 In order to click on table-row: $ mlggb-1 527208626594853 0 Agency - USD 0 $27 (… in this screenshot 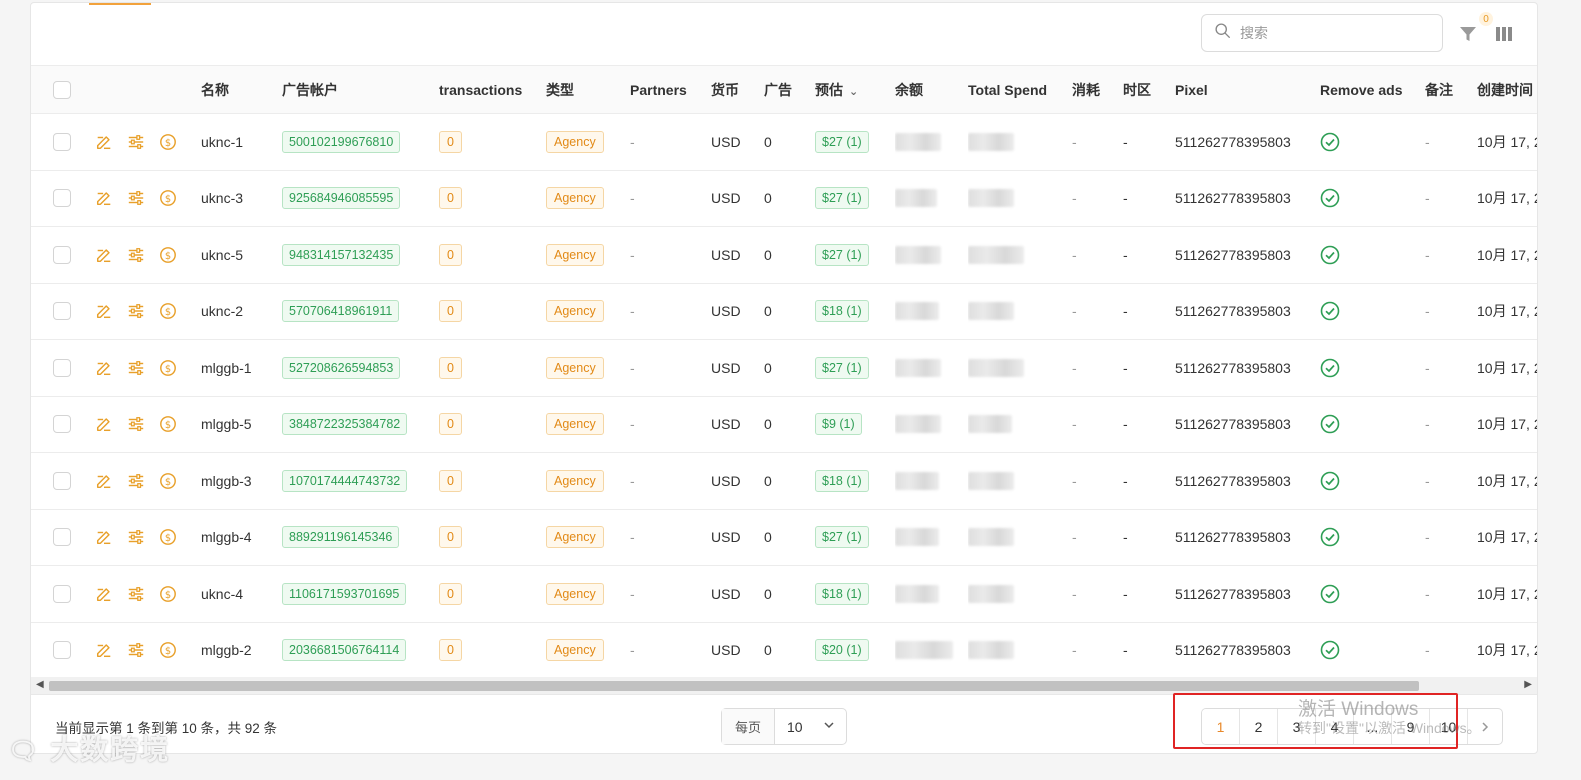, I will do `click(784, 368)`.